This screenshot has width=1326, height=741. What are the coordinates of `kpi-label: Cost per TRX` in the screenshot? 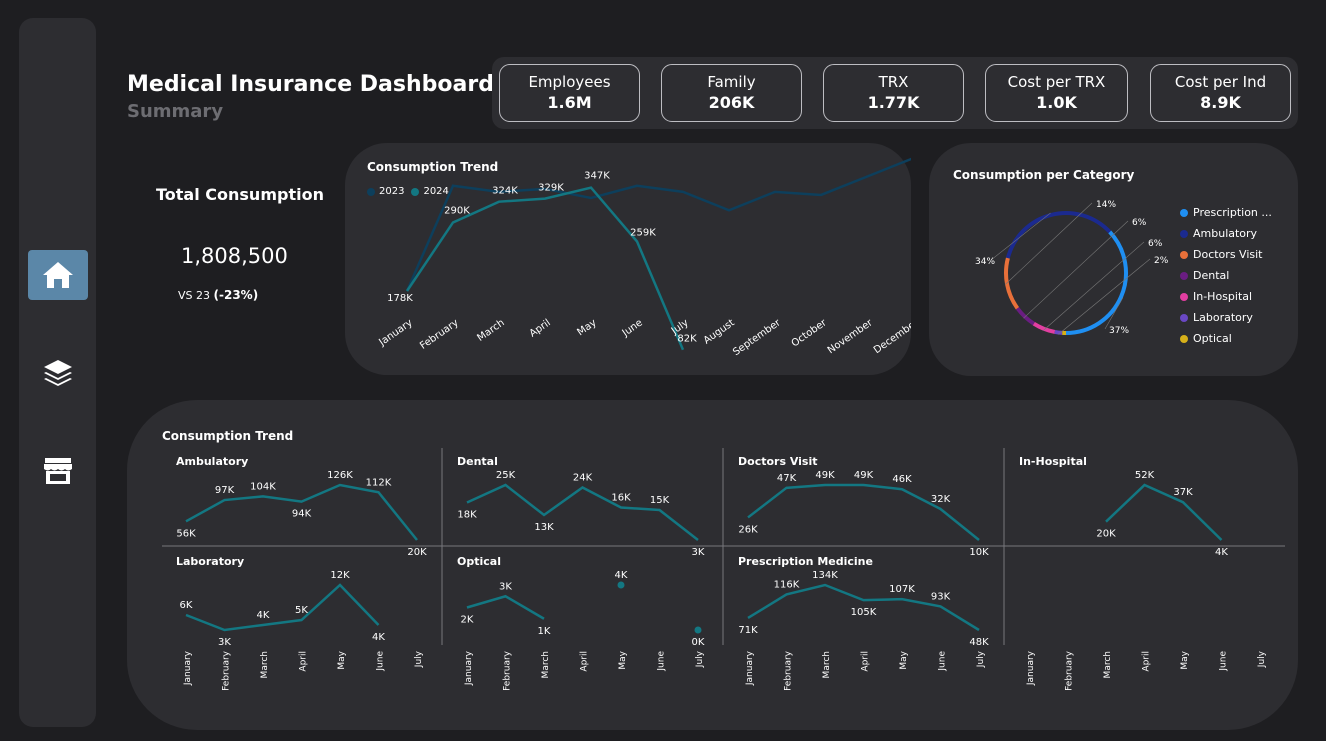 It's located at (1056, 82).